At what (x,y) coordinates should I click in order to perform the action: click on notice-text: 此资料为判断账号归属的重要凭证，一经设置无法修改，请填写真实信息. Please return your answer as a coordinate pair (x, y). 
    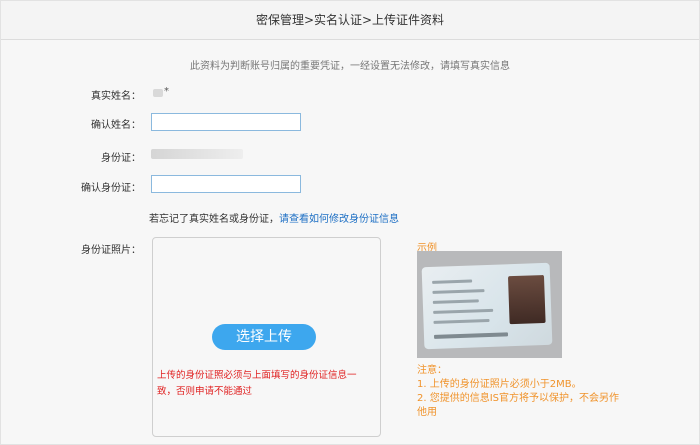
    Looking at the image, I should click on (350, 66).